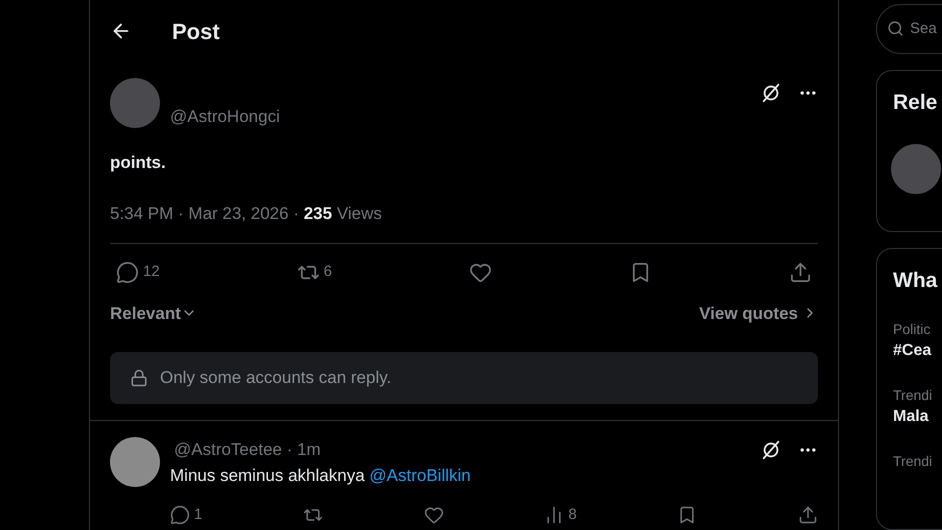 This screenshot has width=942, height=530. What do you see at coordinates (225, 117) in the screenshot?
I see `user-handle: @AstroHongci` at bounding box center [225, 117].